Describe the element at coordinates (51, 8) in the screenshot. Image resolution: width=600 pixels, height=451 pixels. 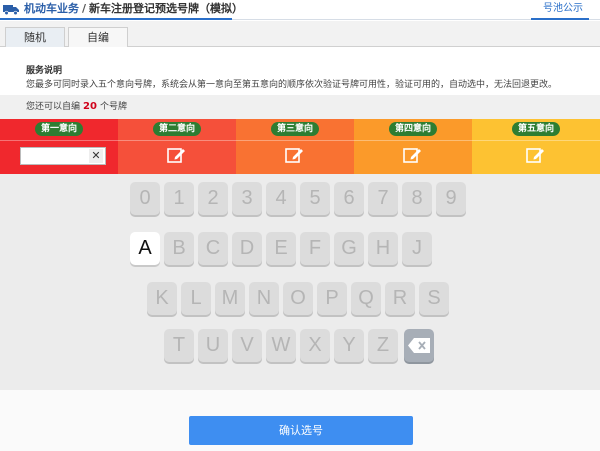
I see `breadcrumb-section: 机动车业务` at that location.